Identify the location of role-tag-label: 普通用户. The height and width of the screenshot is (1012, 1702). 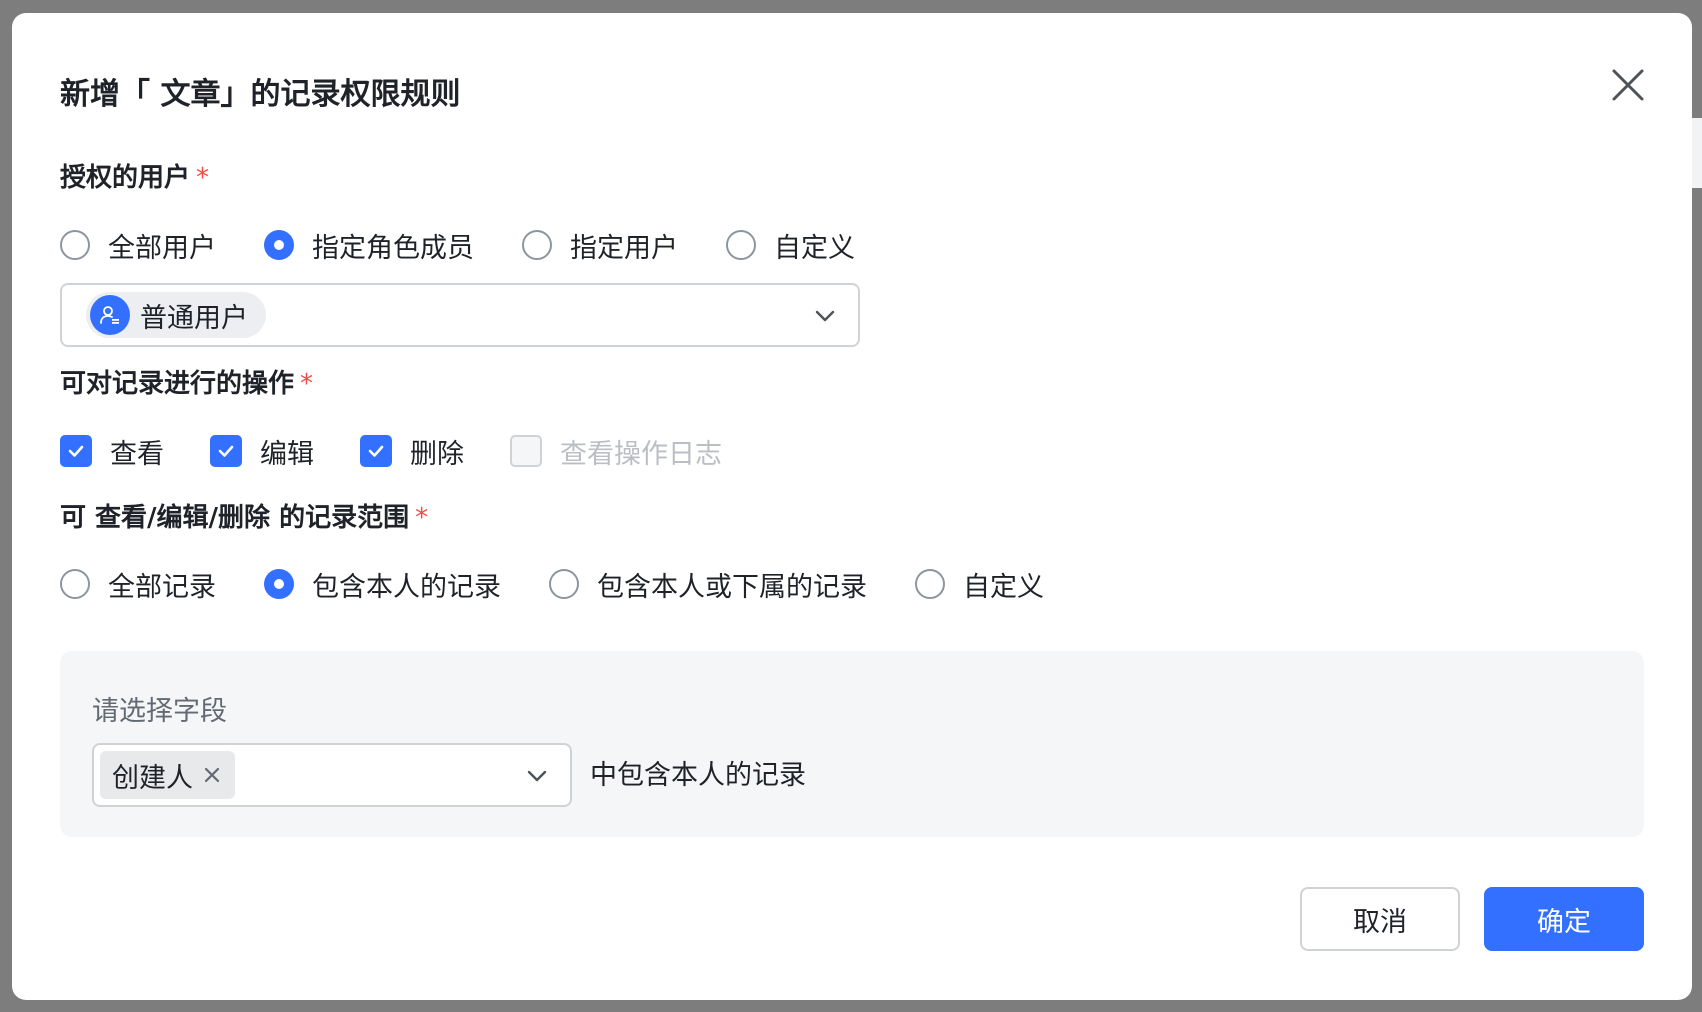
(194, 318).